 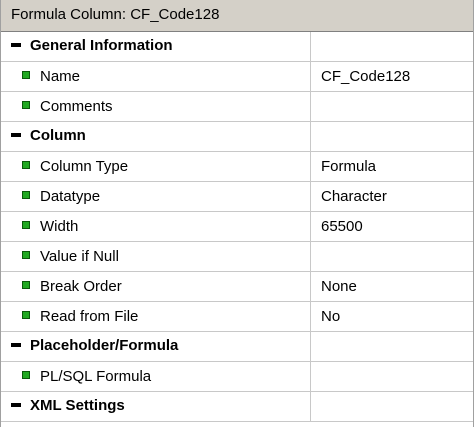 What do you see at coordinates (156, 76) in the screenshot?
I see `property-name-cell: Name` at bounding box center [156, 76].